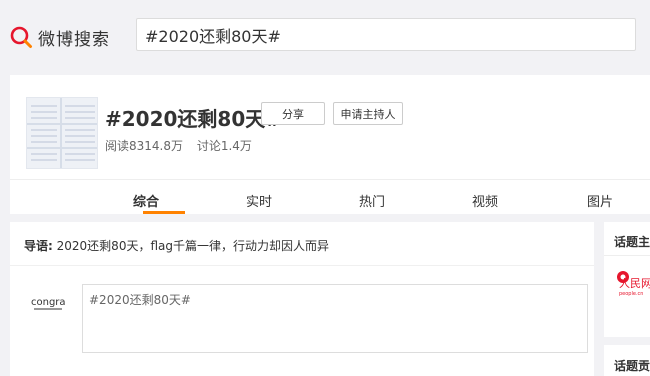  I want to click on user-avatar: congra, so click(49, 304).